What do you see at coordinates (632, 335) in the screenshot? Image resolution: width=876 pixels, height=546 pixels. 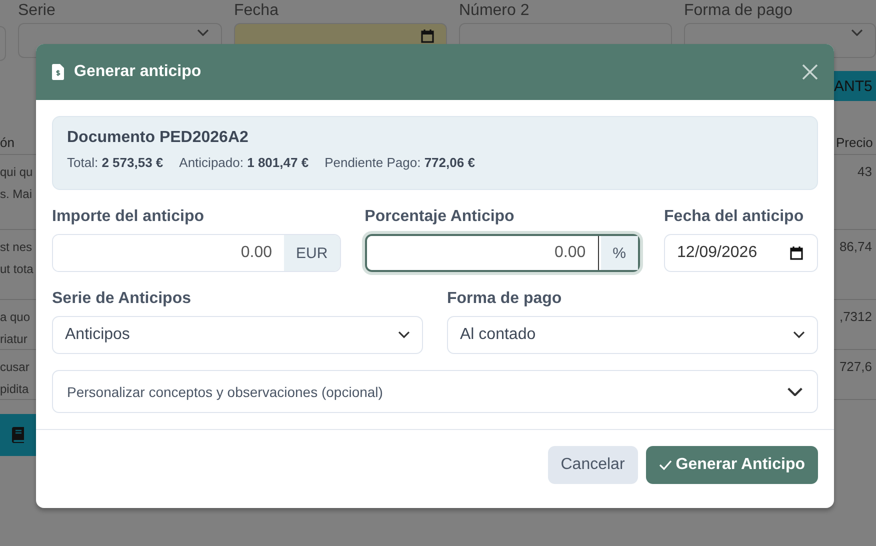 I see `select-field: Al contado` at bounding box center [632, 335].